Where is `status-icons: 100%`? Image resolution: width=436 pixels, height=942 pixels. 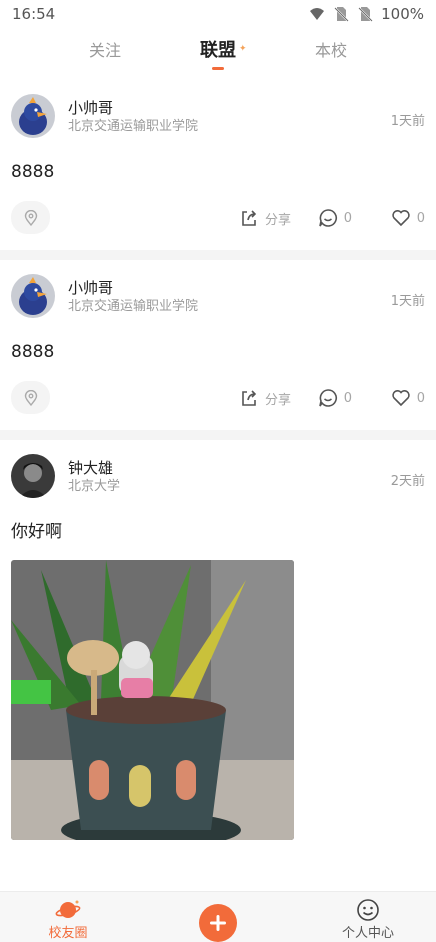
status-icons: 100% is located at coordinates (366, 14).